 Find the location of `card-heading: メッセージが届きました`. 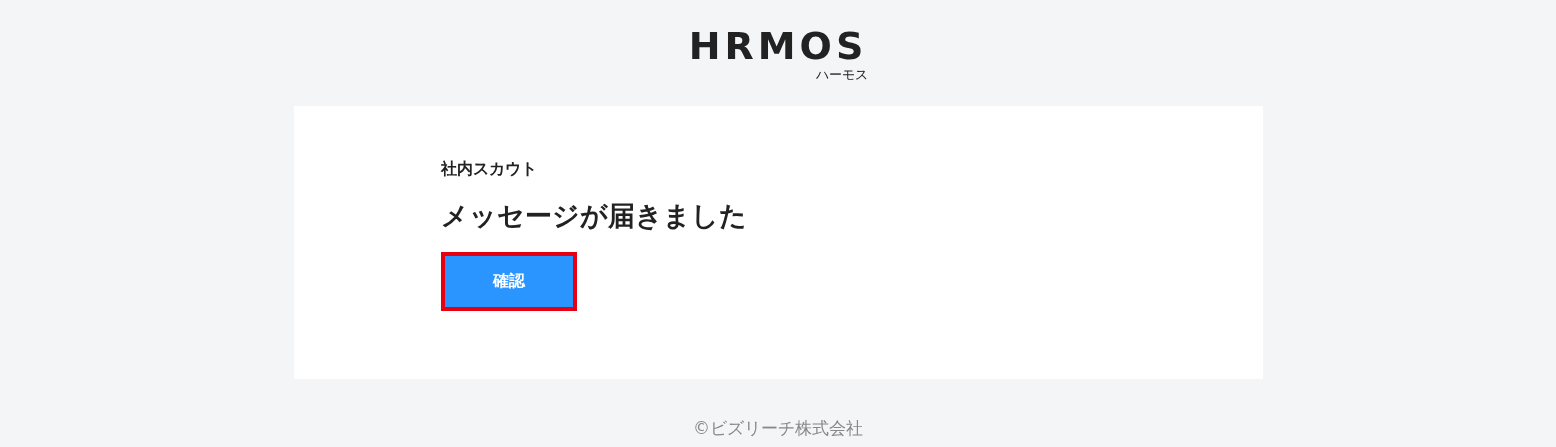

card-heading: メッセージが届きました is located at coordinates (593, 216).